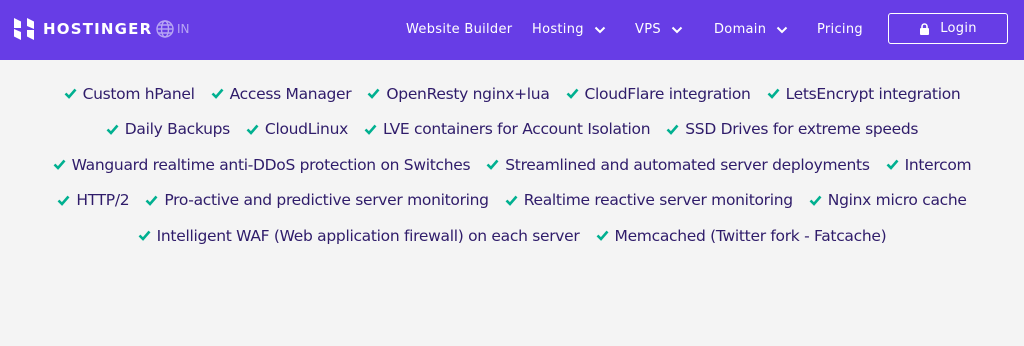  What do you see at coordinates (648, 29) in the screenshot?
I see `nav-label: VPS` at bounding box center [648, 29].